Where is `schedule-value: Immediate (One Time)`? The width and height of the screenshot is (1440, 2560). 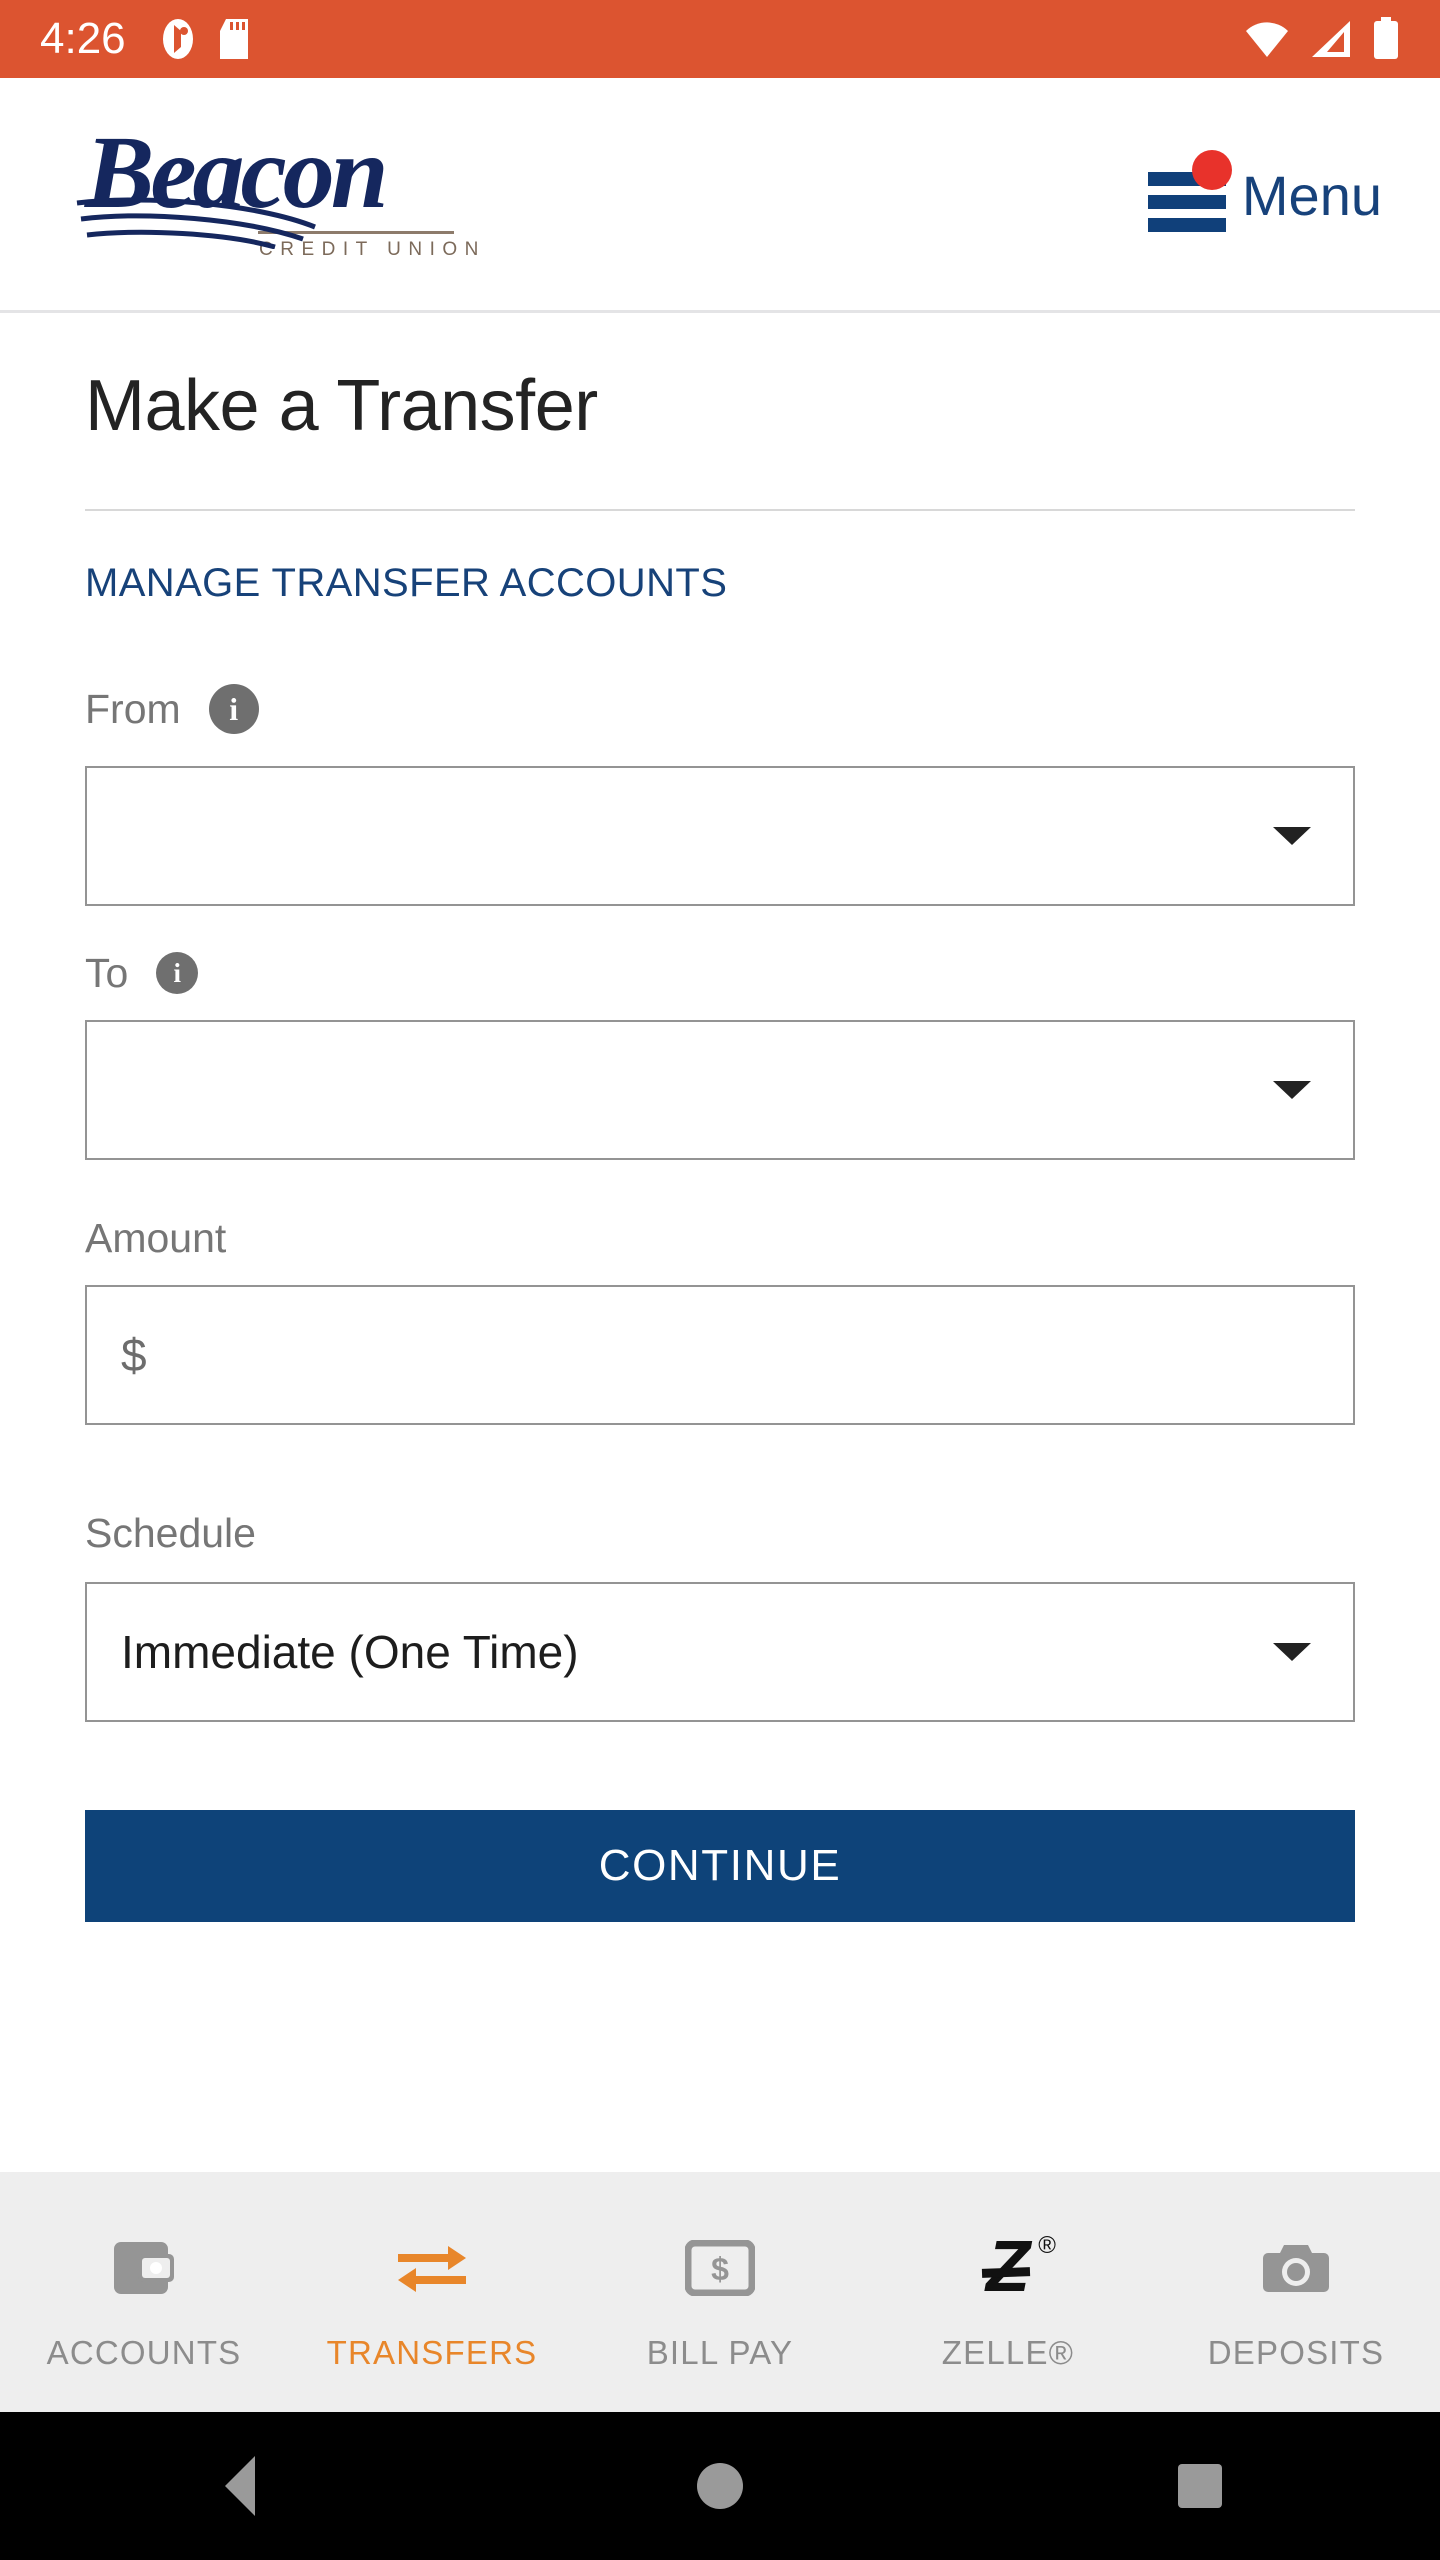
schedule-value: Immediate (One Time) is located at coordinates (350, 1652).